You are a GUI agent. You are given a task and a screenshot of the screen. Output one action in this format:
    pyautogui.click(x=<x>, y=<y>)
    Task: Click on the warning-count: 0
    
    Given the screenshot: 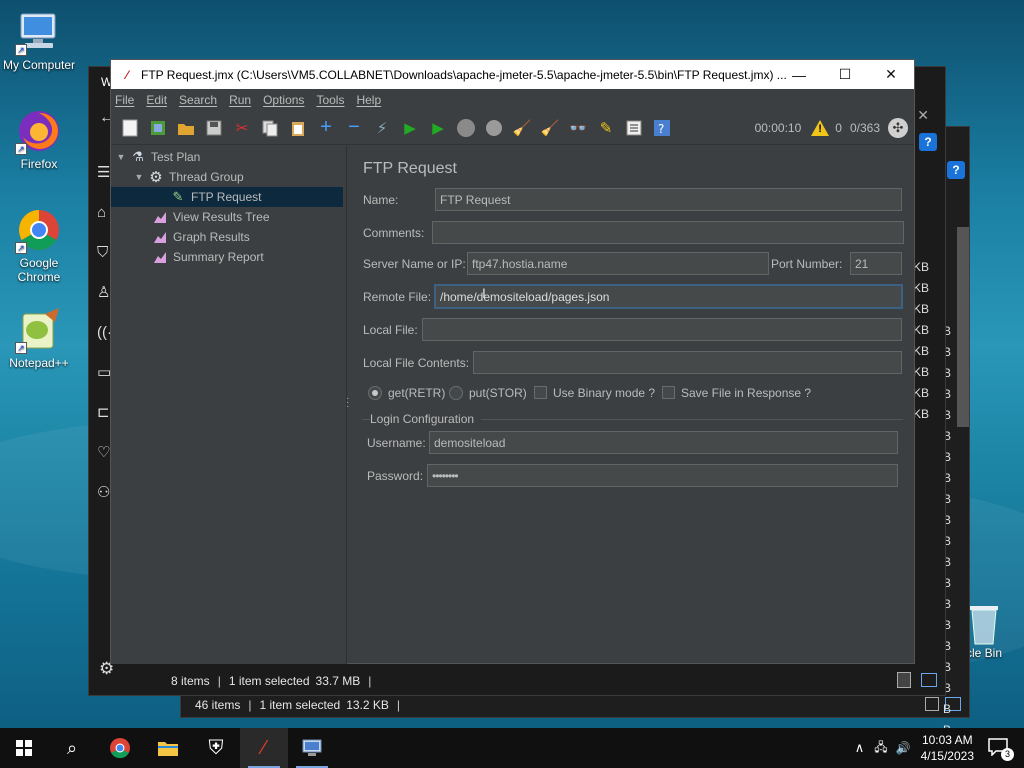 What is the action you would take?
    pyautogui.click(x=838, y=128)
    